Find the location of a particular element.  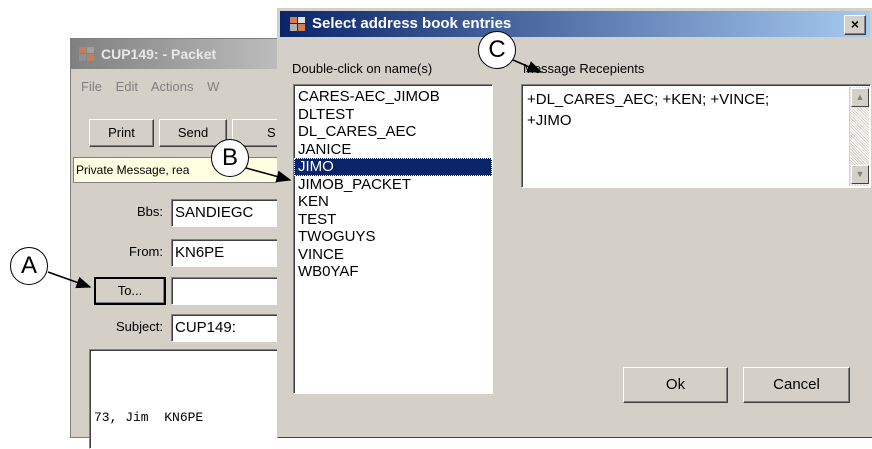

arrow-a is located at coordinates (69, 280).